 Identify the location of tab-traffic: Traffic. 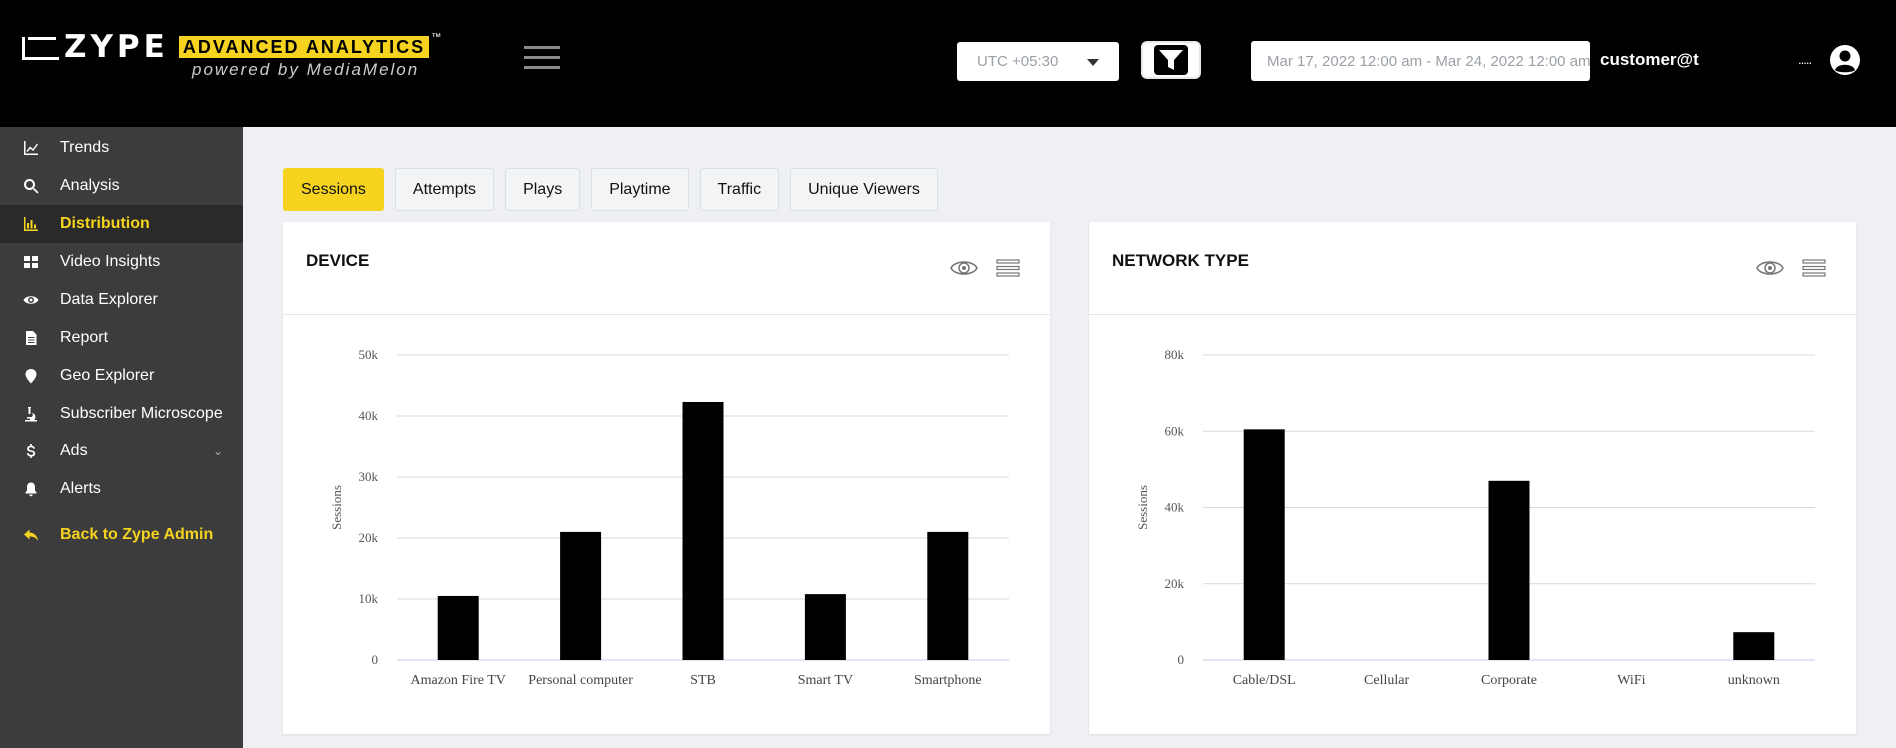
(739, 189).